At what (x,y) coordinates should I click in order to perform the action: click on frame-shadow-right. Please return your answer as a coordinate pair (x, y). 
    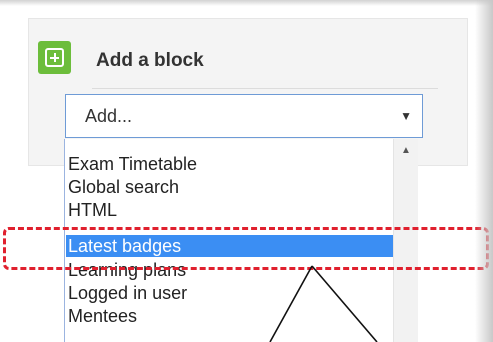
    Looking at the image, I should click on (484, 171).